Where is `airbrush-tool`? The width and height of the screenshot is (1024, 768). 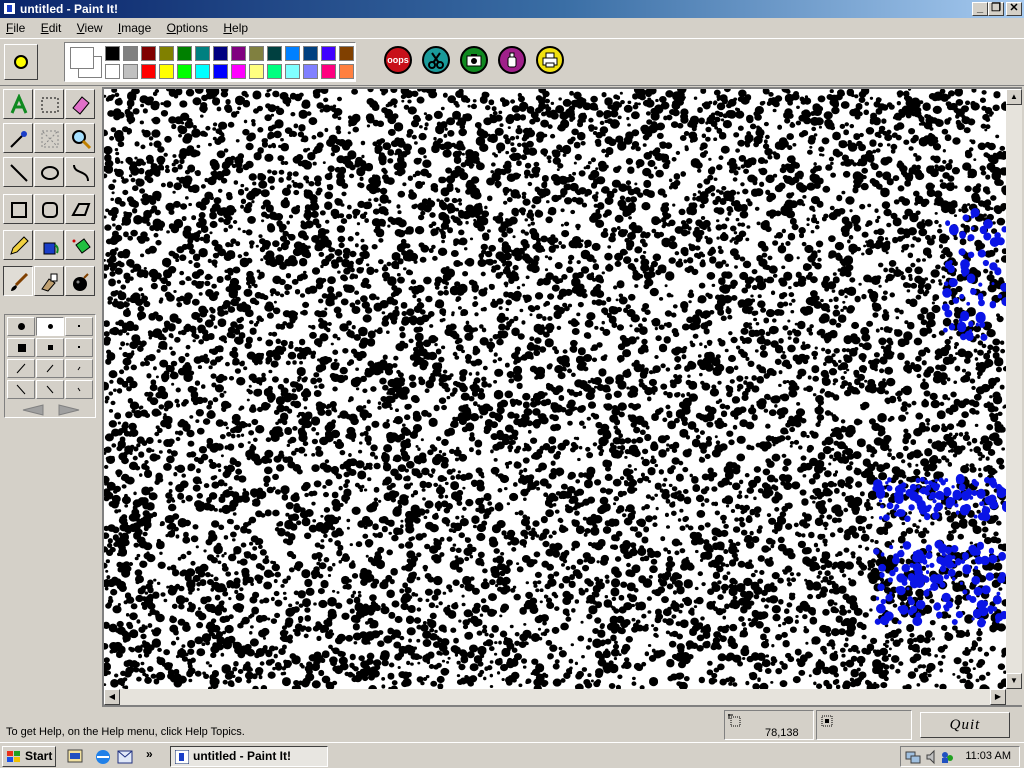
airbrush-tool is located at coordinates (49, 281).